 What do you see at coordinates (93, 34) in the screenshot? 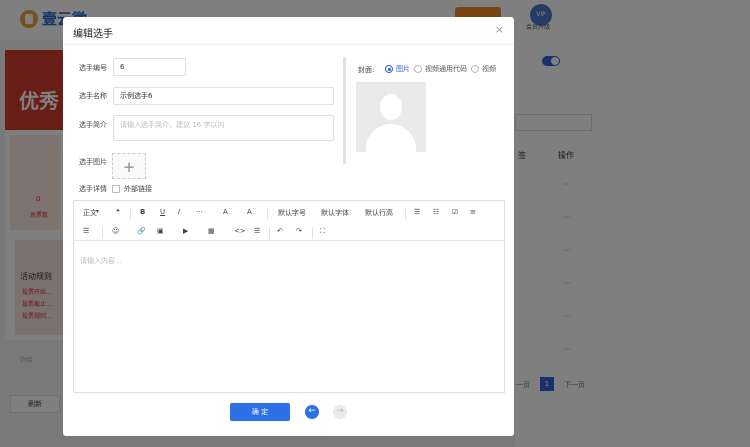
I see `dialog-title: 编辑选手` at bounding box center [93, 34].